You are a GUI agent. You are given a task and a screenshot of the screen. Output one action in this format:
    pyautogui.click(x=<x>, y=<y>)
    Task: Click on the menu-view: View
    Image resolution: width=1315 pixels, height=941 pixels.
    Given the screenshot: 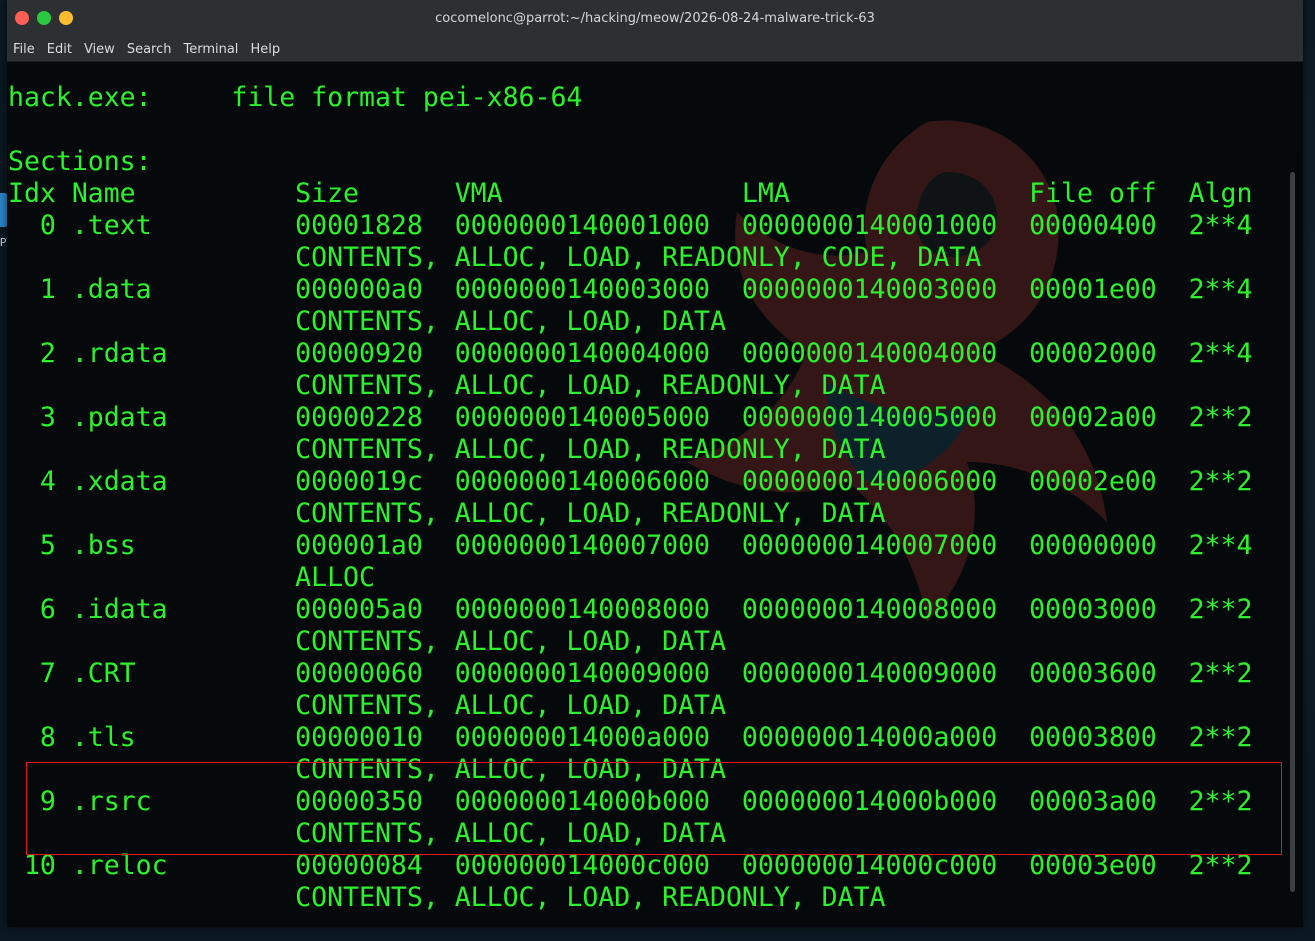 What is the action you would take?
    pyautogui.click(x=99, y=51)
    